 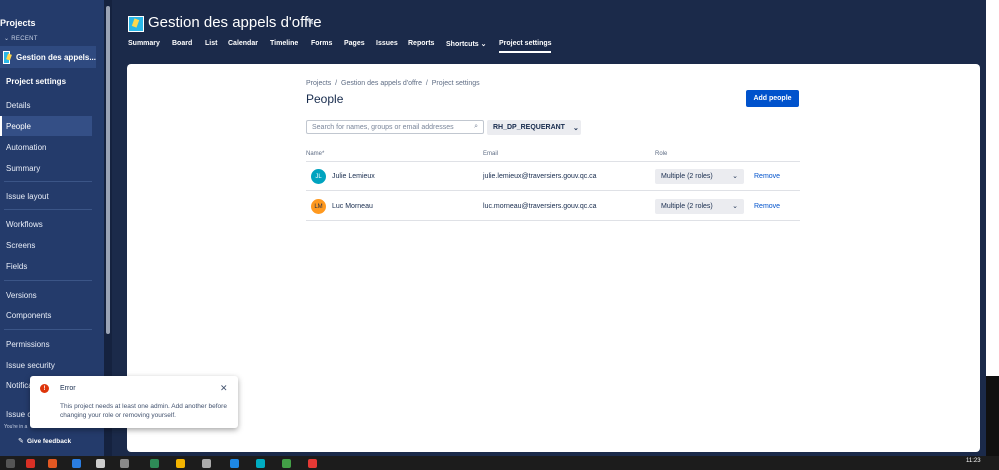 I want to click on breadcrumb-projects: Projects, so click(x=318, y=83).